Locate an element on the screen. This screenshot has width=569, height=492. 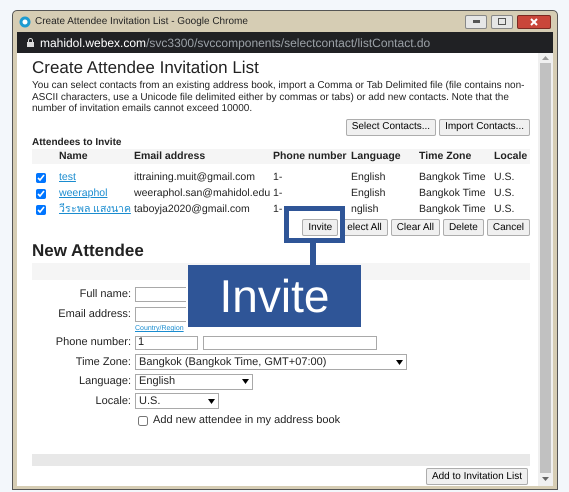
field-label: Language: is located at coordinates (105, 382).